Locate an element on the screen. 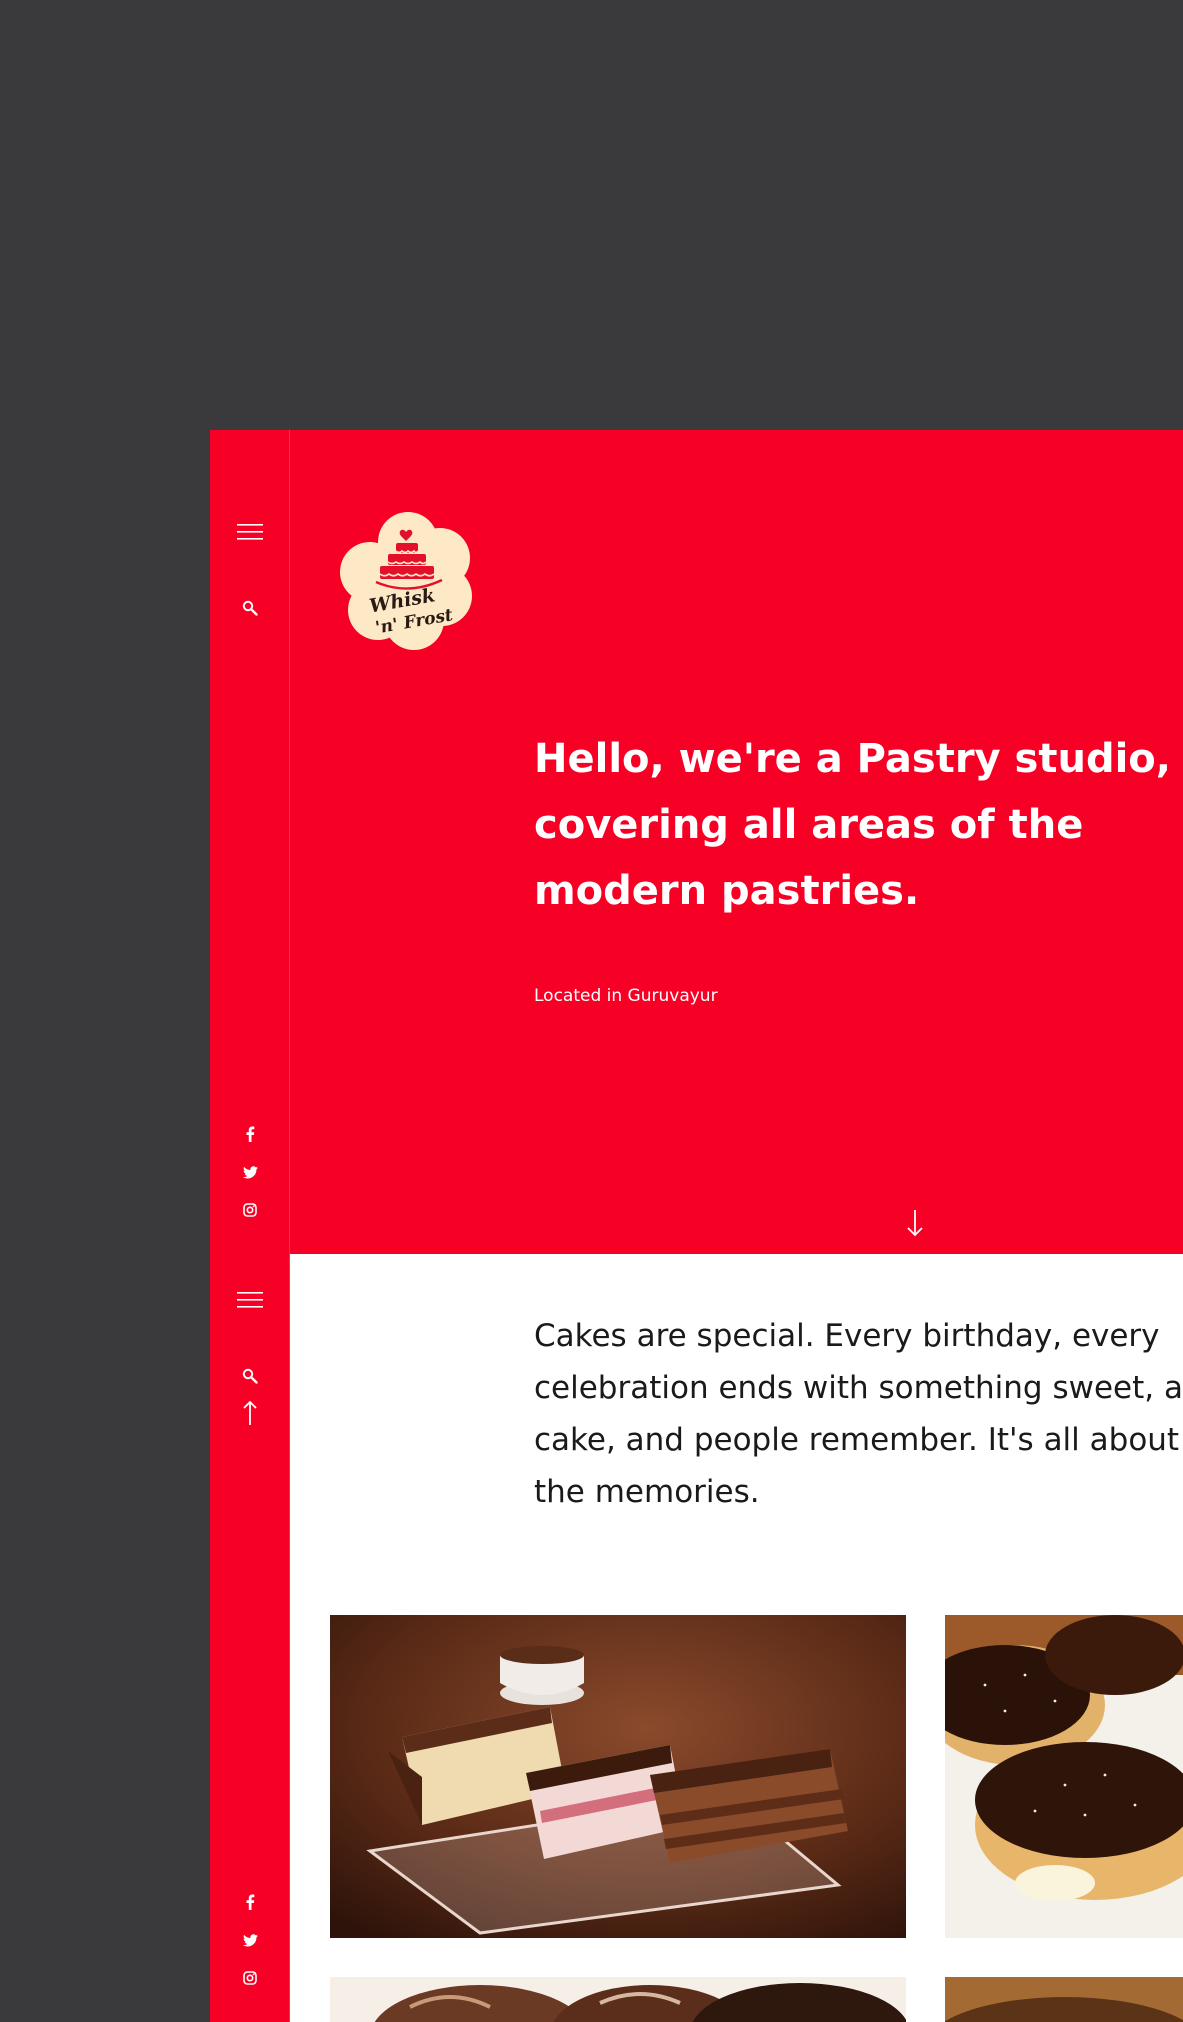 The height and width of the screenshot is (2022, 1183). menu-icon is located at coordinates (250, 532).